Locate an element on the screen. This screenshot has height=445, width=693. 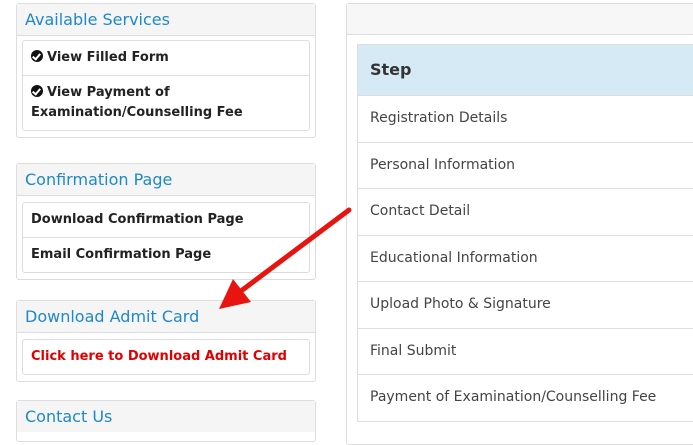
view-payment-label-line2: Examination/Counselling Fee is located at coordinates (137, 112).